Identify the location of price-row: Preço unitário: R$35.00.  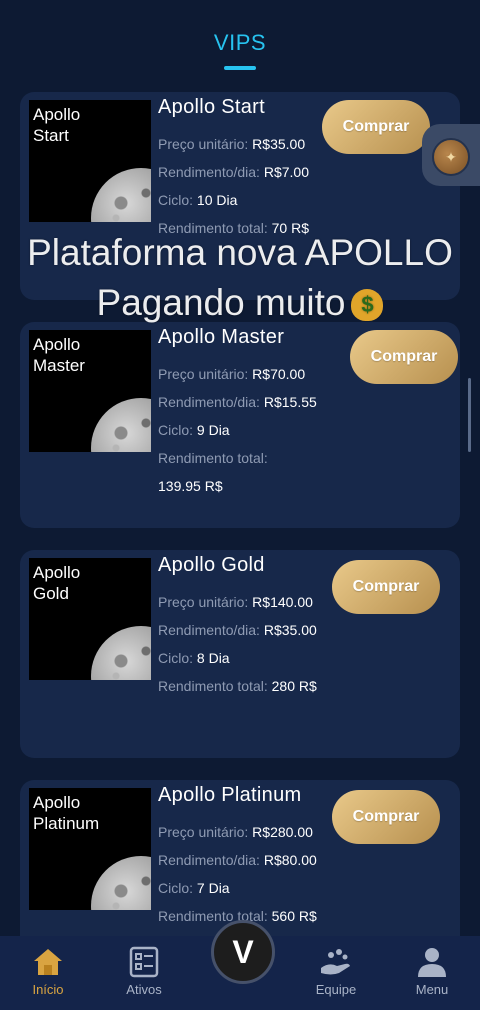
(232, 144).